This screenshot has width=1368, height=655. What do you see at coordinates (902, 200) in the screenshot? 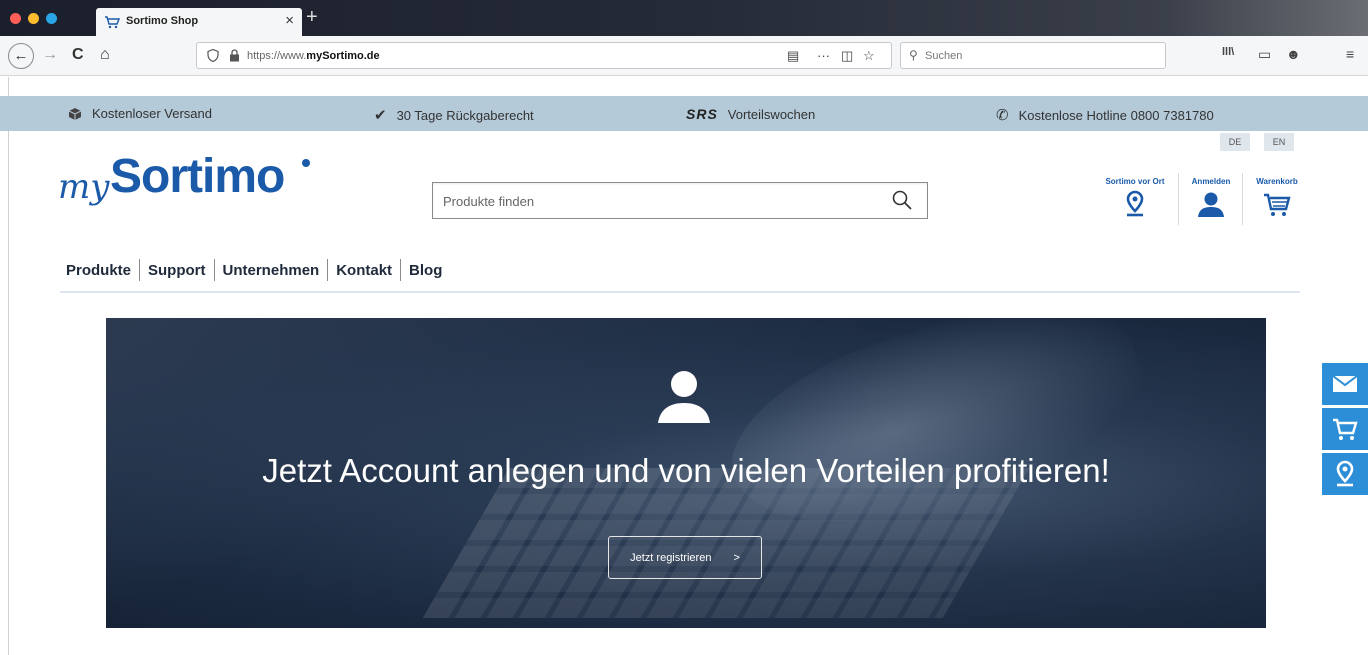
I see `search-icon` at bounding box center [902, 200].